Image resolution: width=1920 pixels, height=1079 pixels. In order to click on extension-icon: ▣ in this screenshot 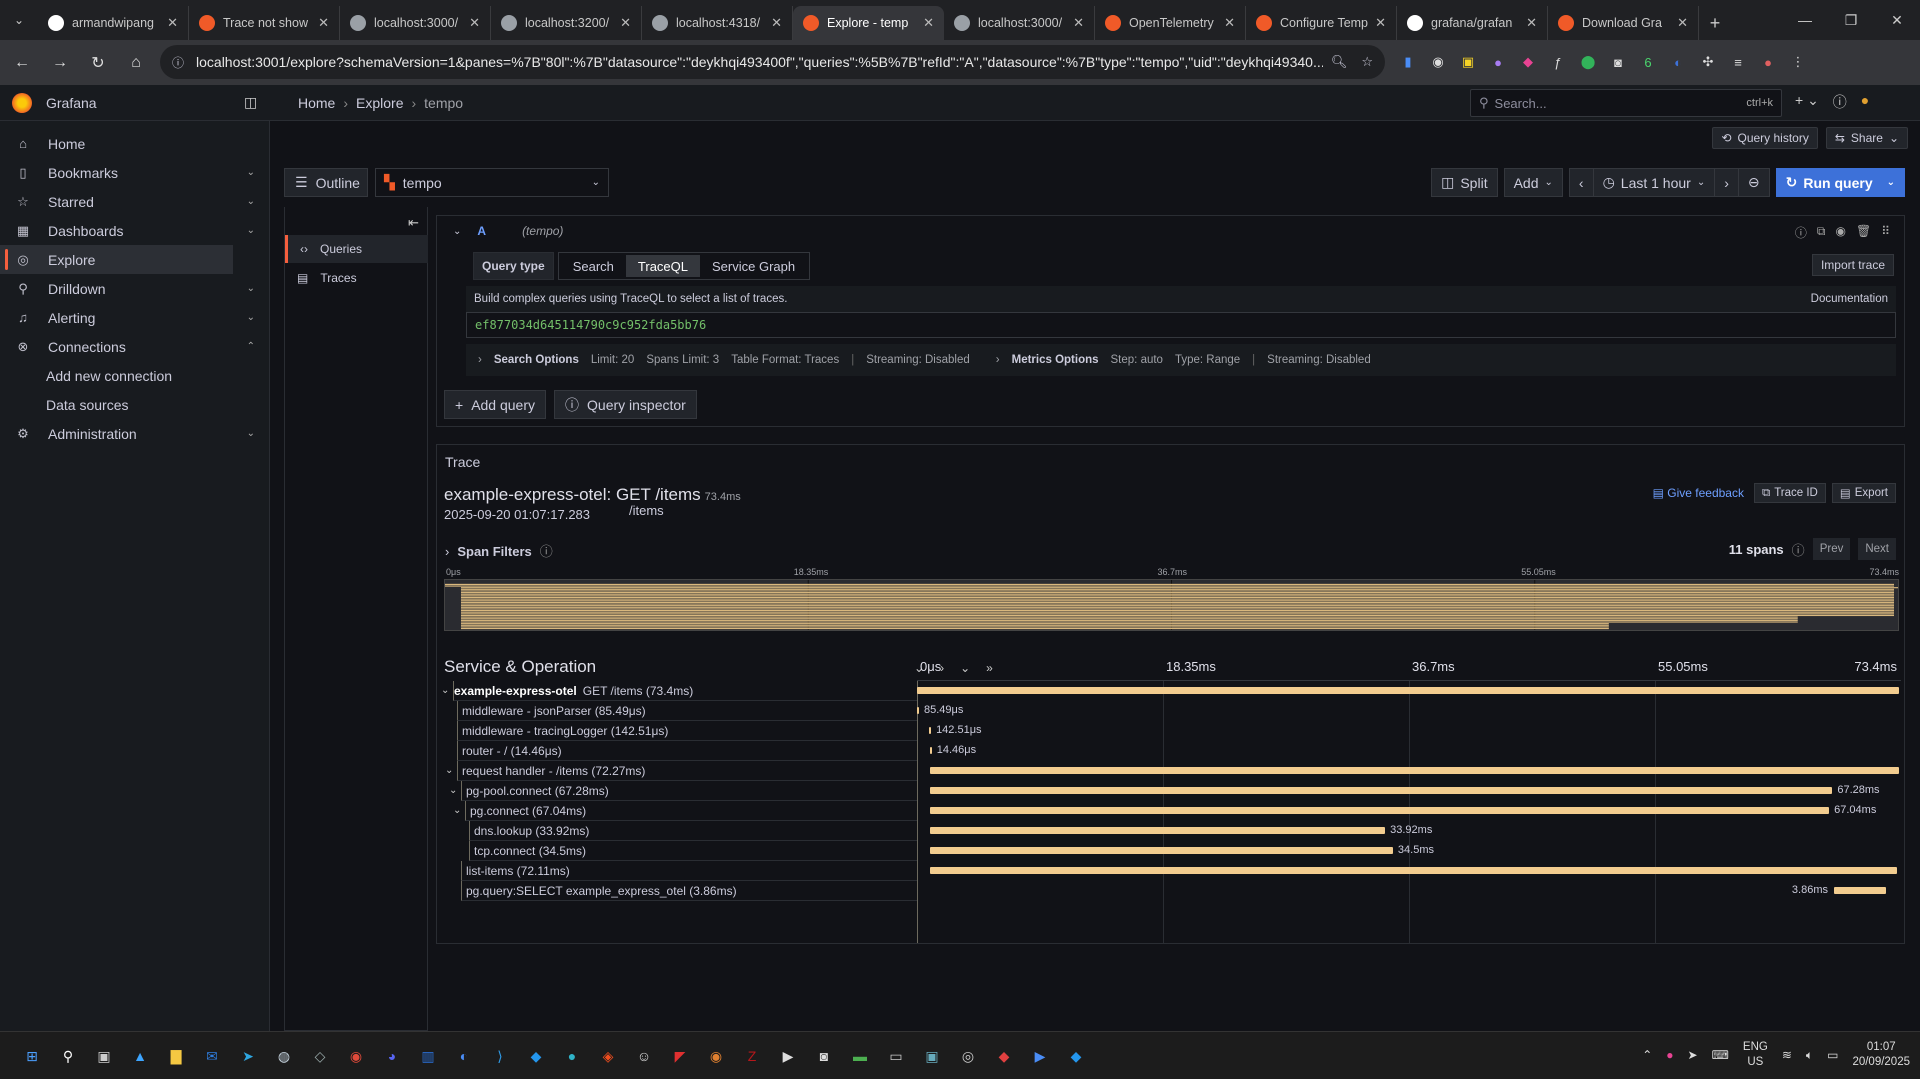, I will do `click(1468, 62)`.